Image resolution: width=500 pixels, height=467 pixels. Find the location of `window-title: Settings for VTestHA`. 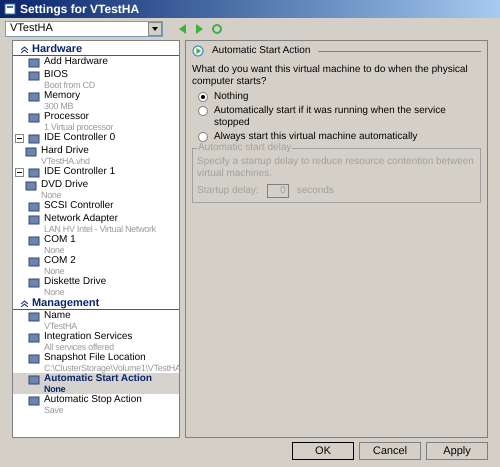

window-title: Settings for VTestHA is located at coordinates (80, 9).